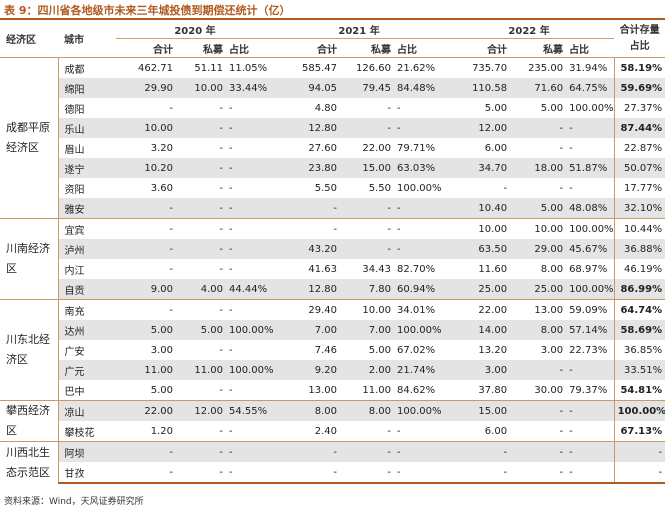 This screenshot has width=665, height=509. Describe the element at coordinates (332, 128) in the screenshot. I see `table-row: 乐山 10.00- -12.80- -12.00- -87.44%` at that location.